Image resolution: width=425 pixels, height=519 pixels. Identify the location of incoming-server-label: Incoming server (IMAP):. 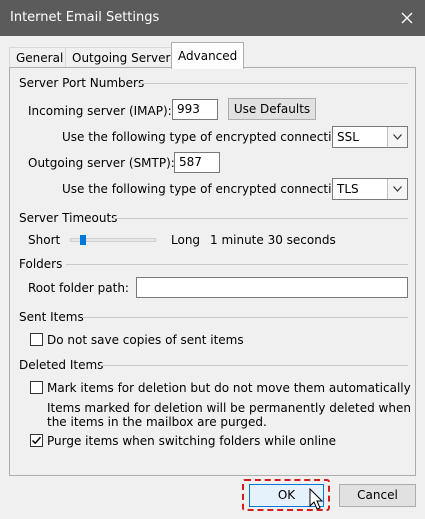
(100, 111).